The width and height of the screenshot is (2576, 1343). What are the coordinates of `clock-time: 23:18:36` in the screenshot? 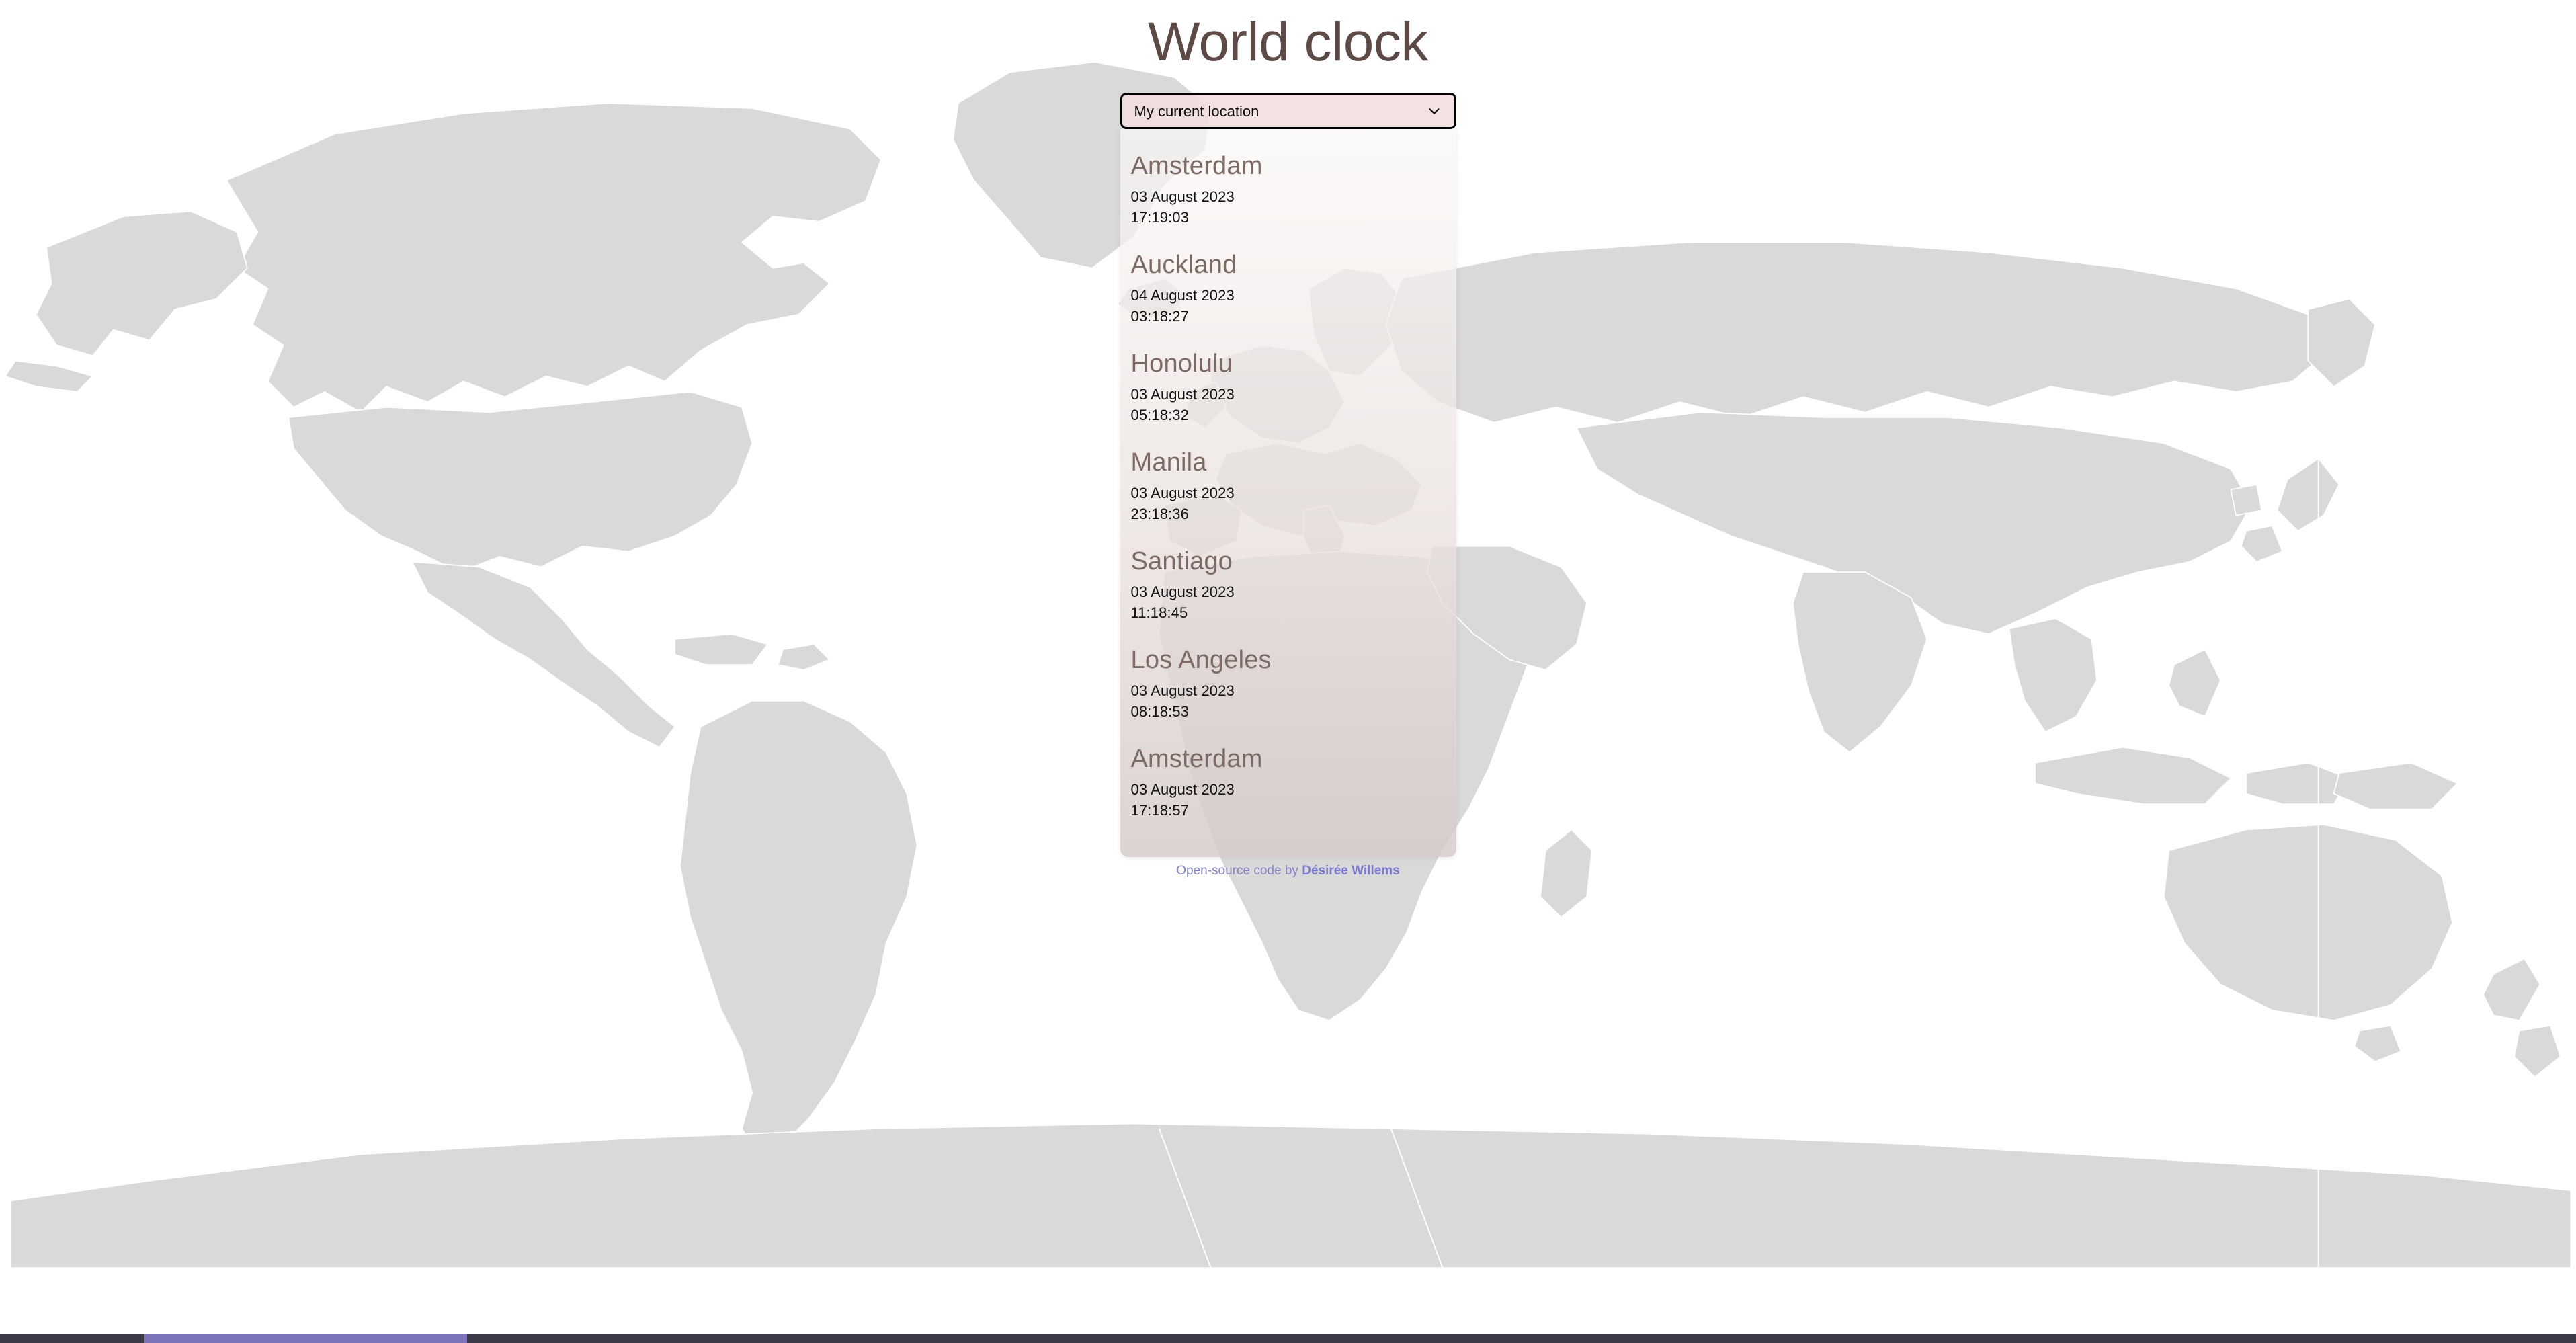 It's located at (1159, 513).